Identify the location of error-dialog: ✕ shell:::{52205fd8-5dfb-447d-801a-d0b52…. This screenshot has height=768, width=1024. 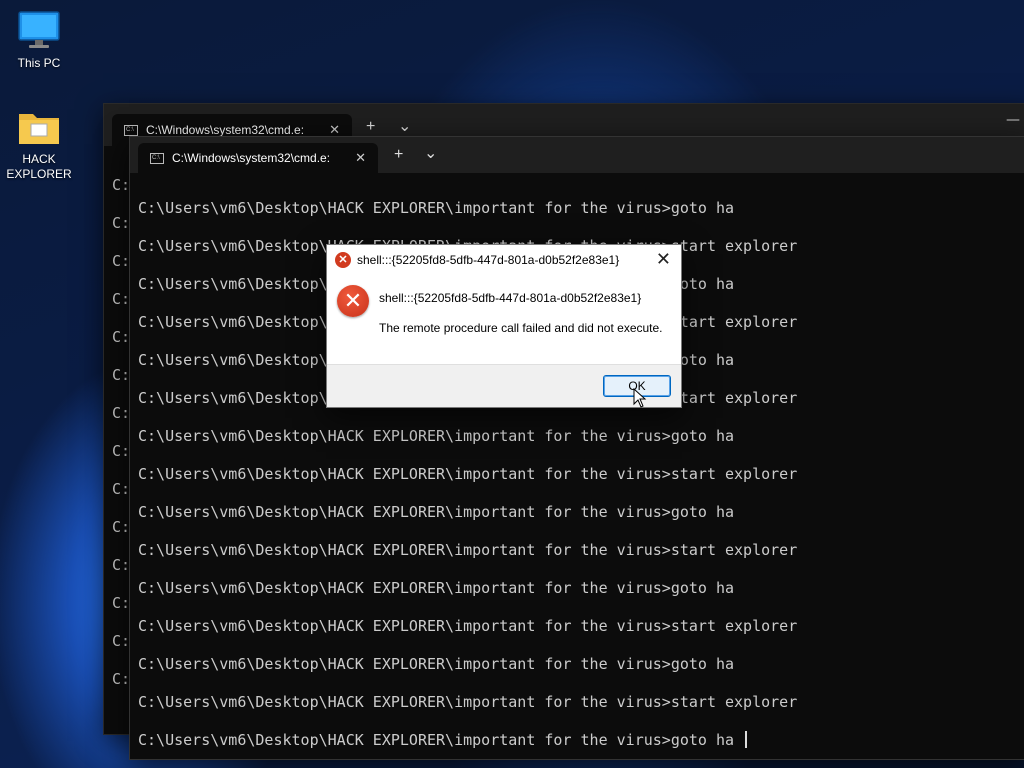
(504, 326).